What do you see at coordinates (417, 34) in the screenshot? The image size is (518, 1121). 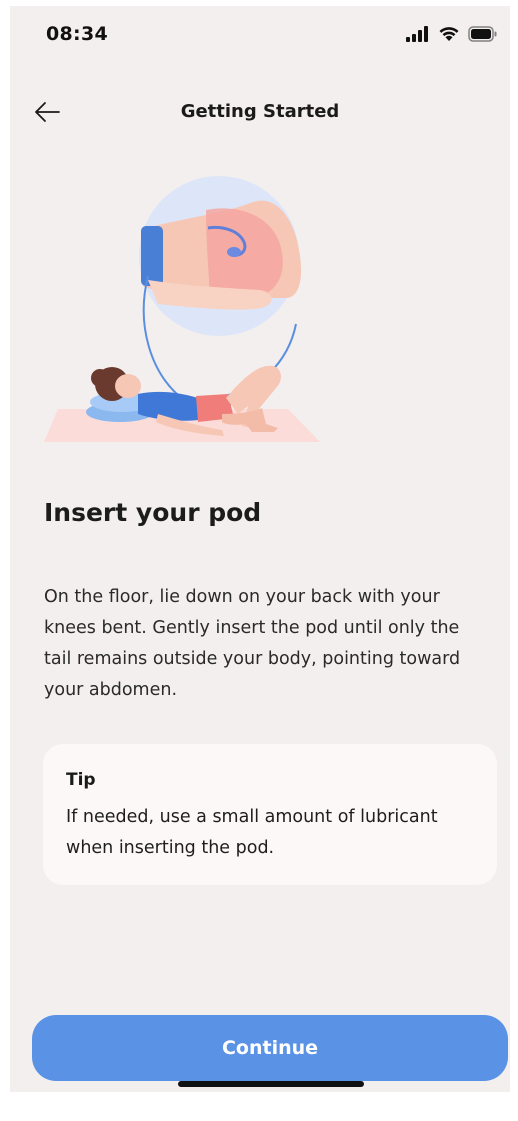 I see `cellular-signal-icon` at bounding box center [417, 34].